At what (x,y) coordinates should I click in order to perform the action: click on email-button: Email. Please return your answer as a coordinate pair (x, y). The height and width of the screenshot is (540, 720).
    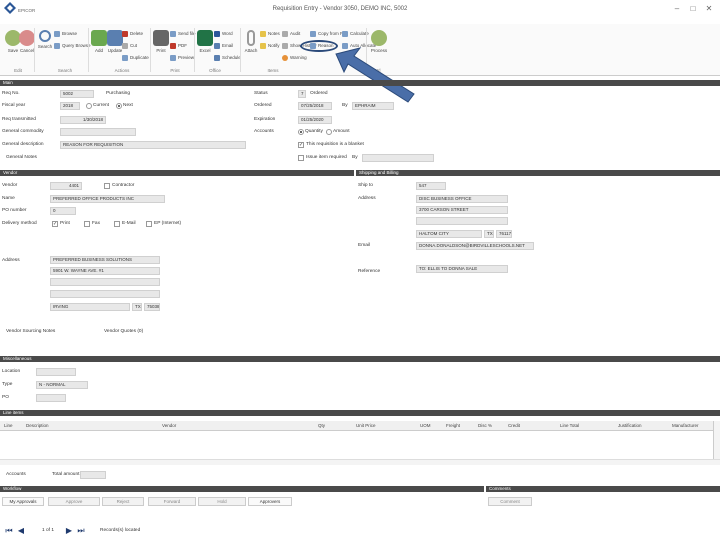
    Looking at the image, I should click on (223, 46).